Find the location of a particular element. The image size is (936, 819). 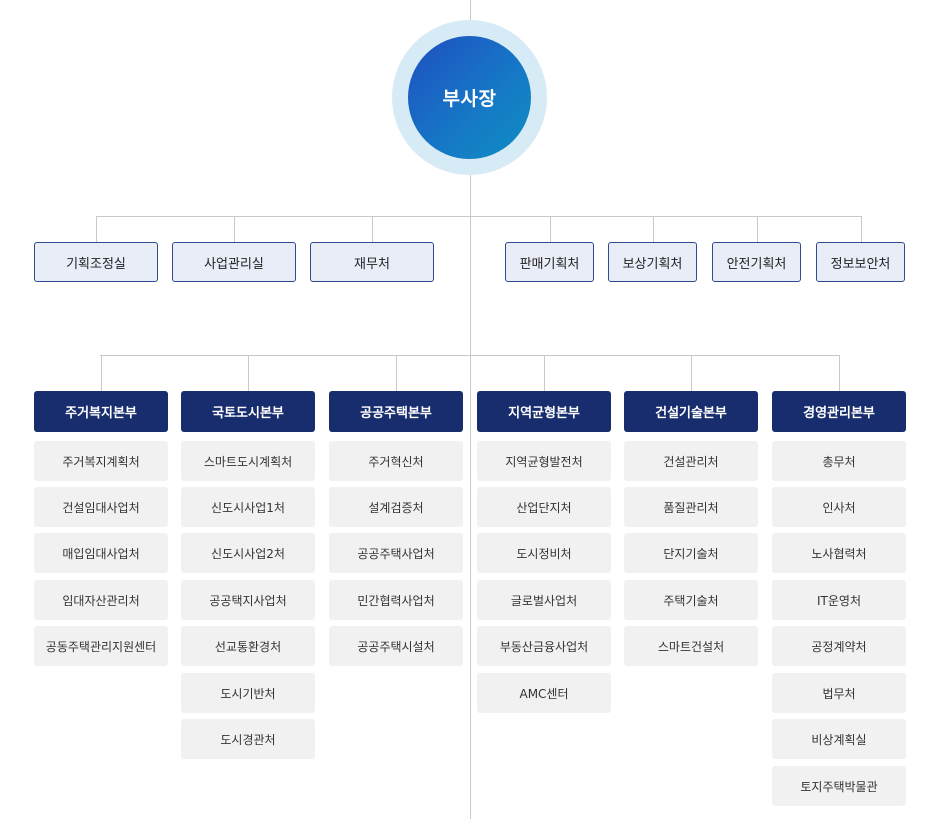

division-5-unit-label: 단지기술처 is located at coordinates (691, 553).